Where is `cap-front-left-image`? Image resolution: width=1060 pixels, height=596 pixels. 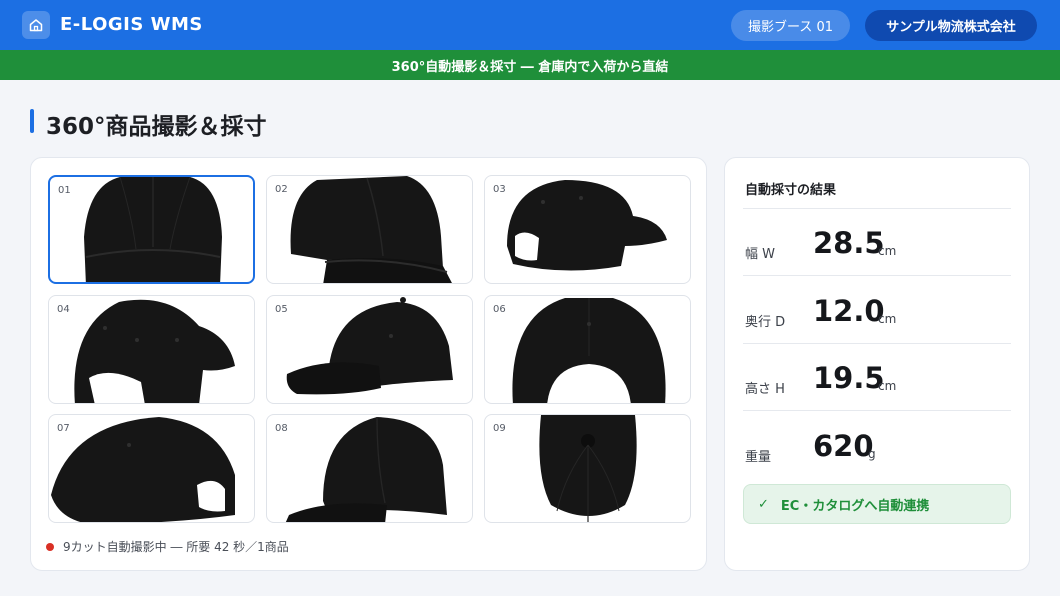
cap-front-left-image is located at coordinates (366, 469).